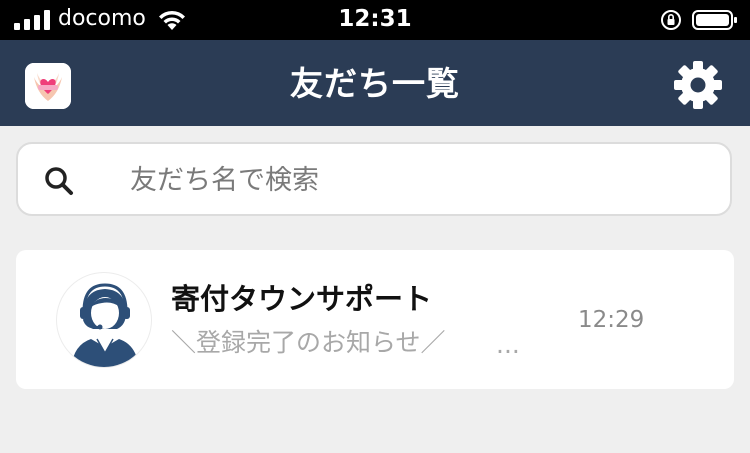 This screenshot has width=750, height=453. What do you see at coordinates (714, 20) in the screenshot?
I see `battery-icon` at bounding box center [714, 20].